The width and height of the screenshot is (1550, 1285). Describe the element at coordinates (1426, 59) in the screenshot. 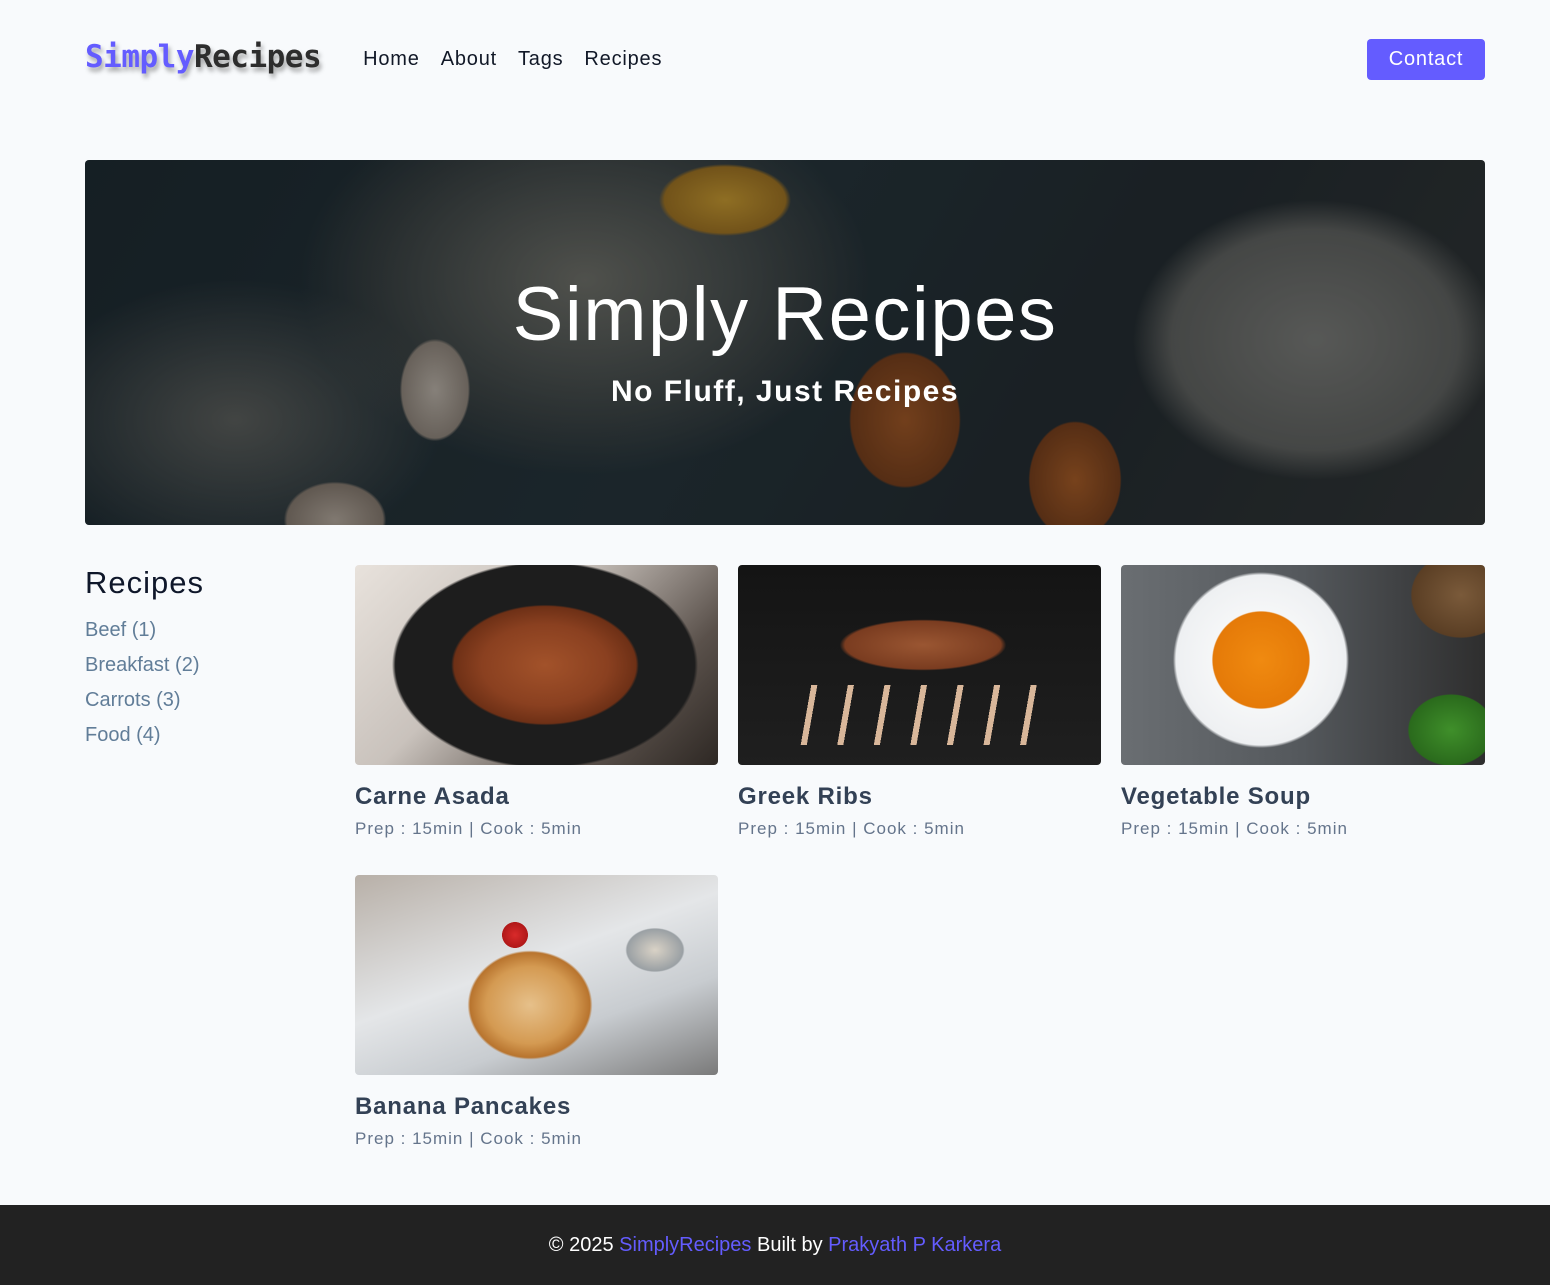

I see `contact-button: Contact` at that location.